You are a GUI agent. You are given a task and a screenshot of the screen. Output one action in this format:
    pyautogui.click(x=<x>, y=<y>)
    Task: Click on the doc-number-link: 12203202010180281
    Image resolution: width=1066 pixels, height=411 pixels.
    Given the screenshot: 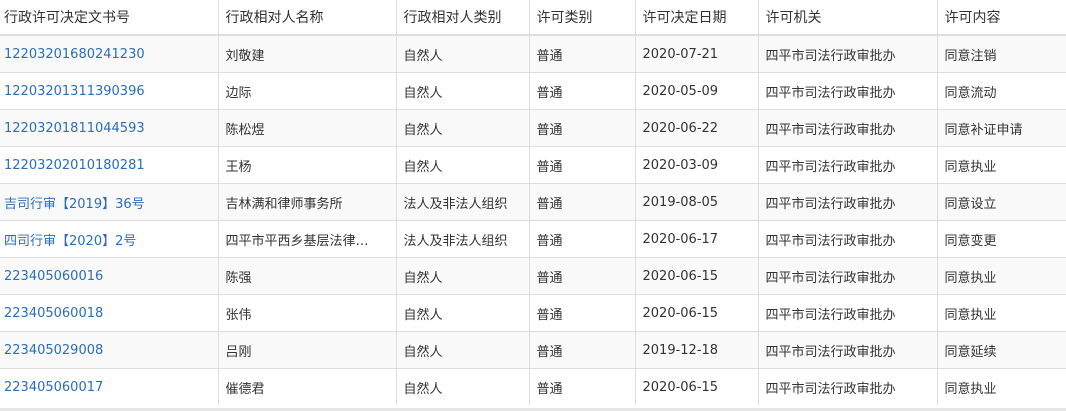 What is the action you would take?
    pyautogui.click(x=74, y=165)
    